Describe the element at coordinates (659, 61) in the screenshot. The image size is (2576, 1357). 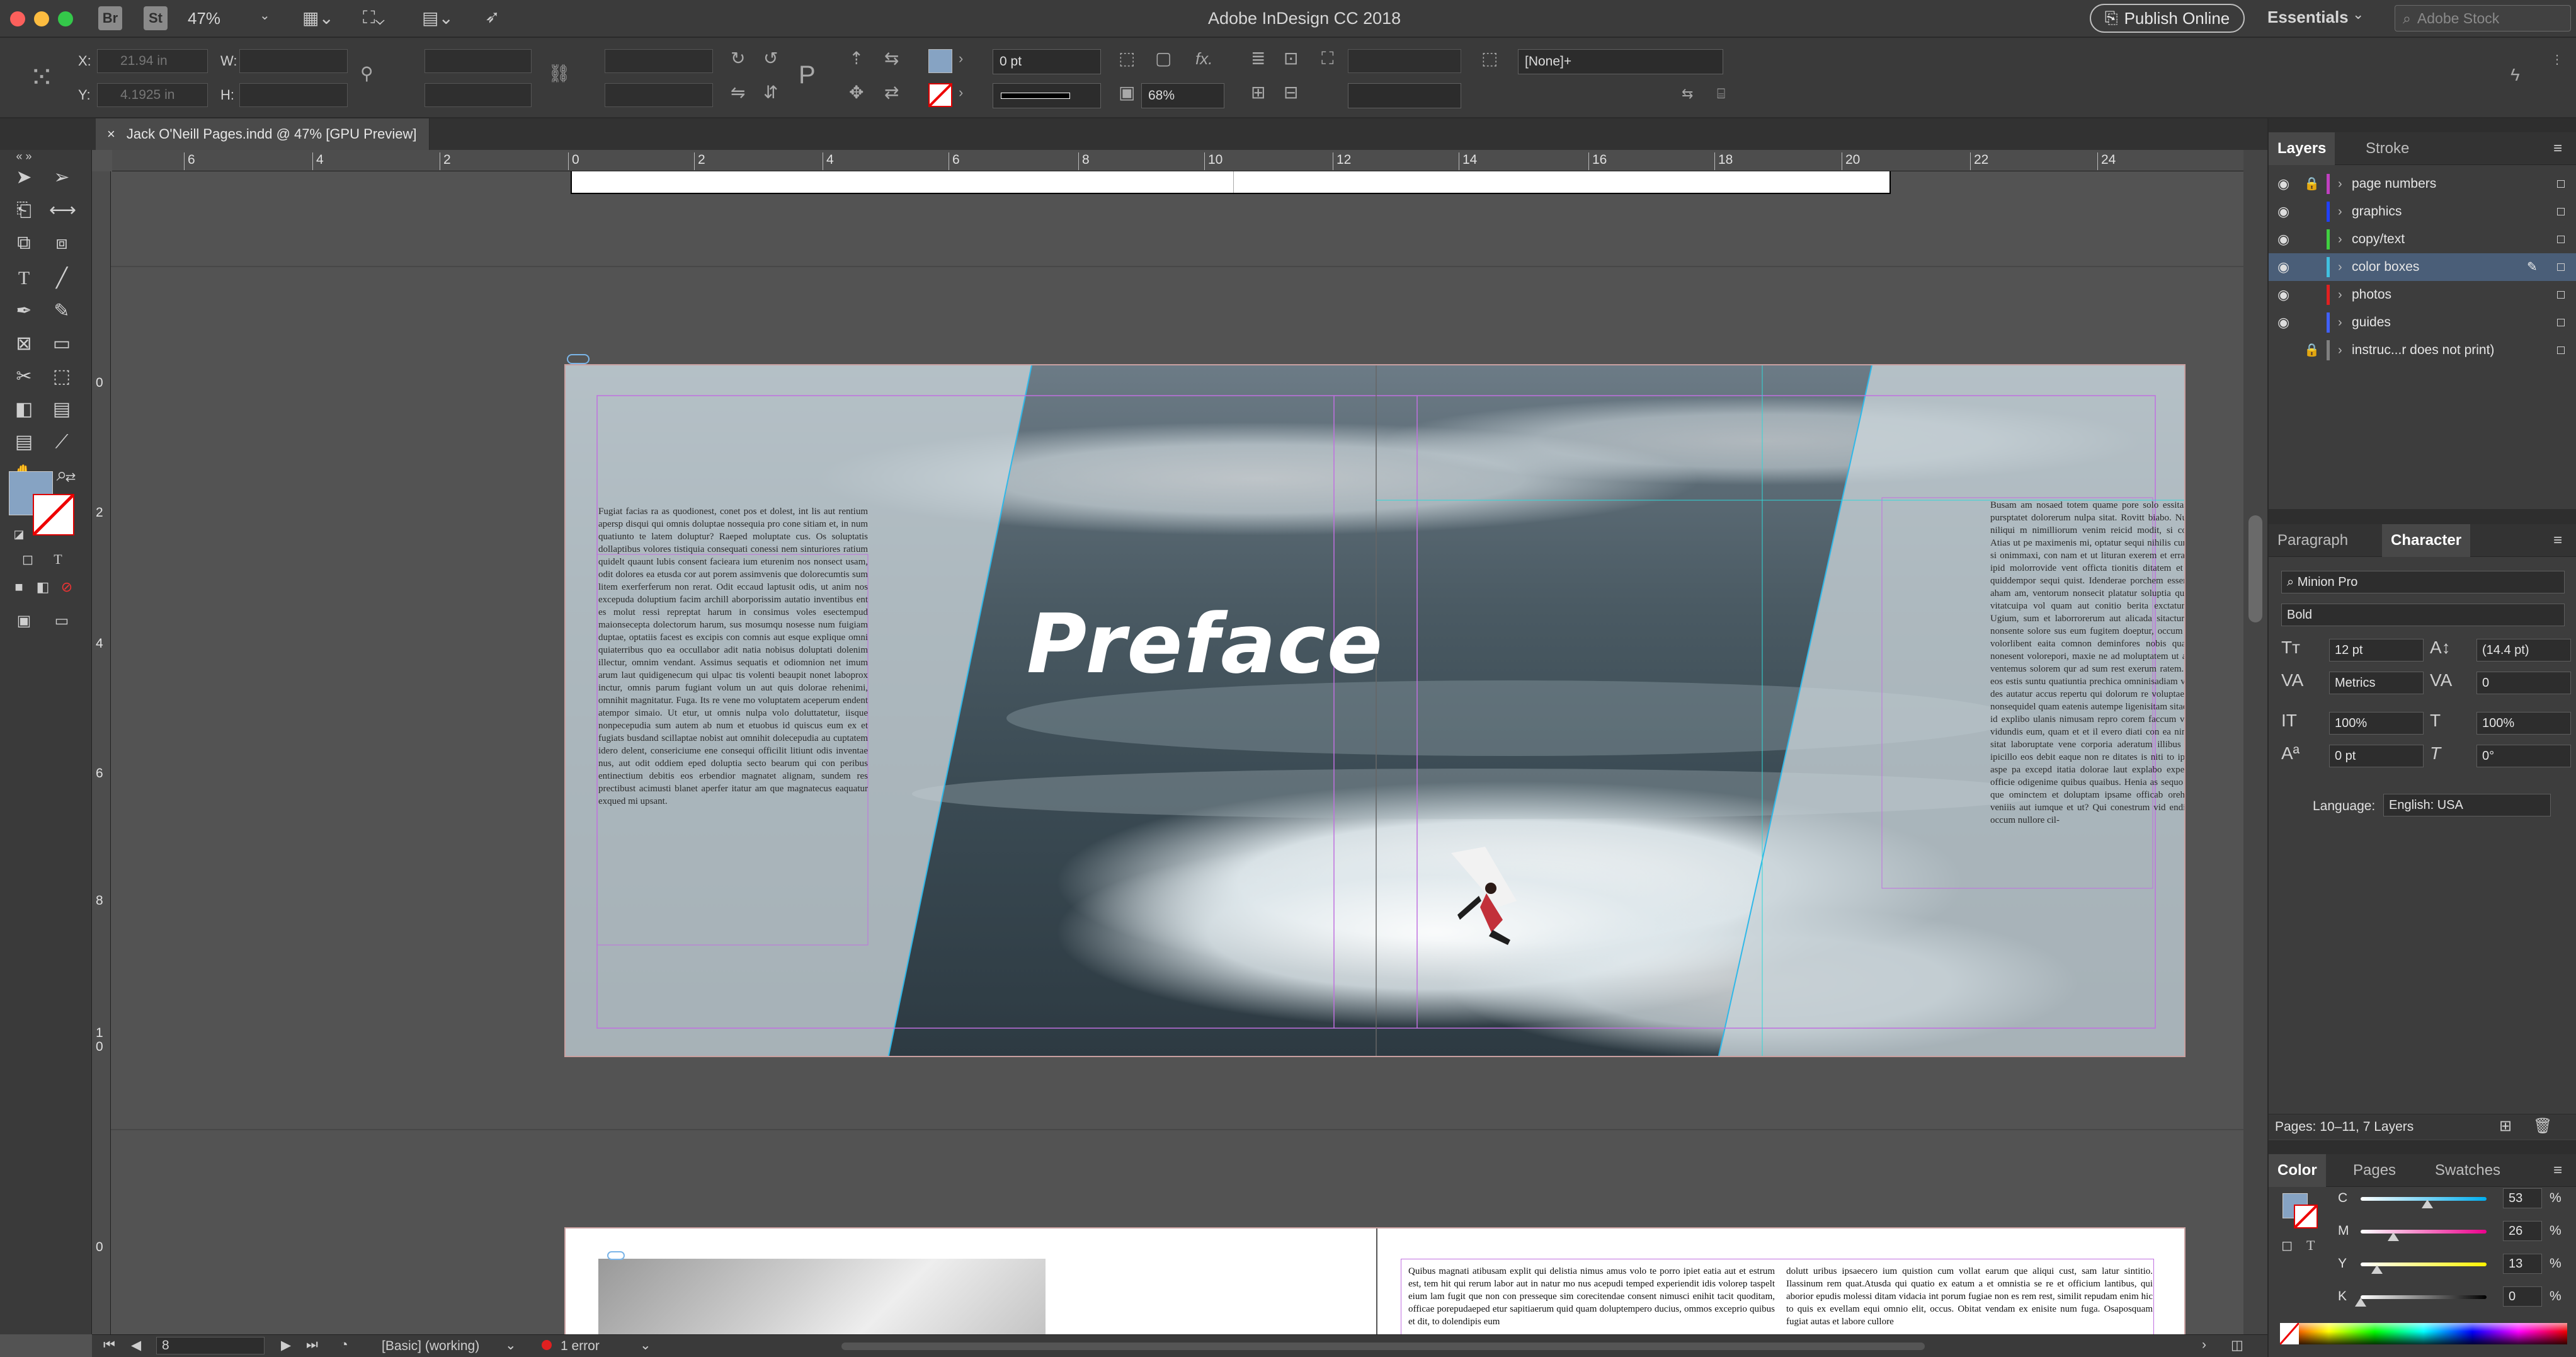
I see `rotation-angle-field` at that location.